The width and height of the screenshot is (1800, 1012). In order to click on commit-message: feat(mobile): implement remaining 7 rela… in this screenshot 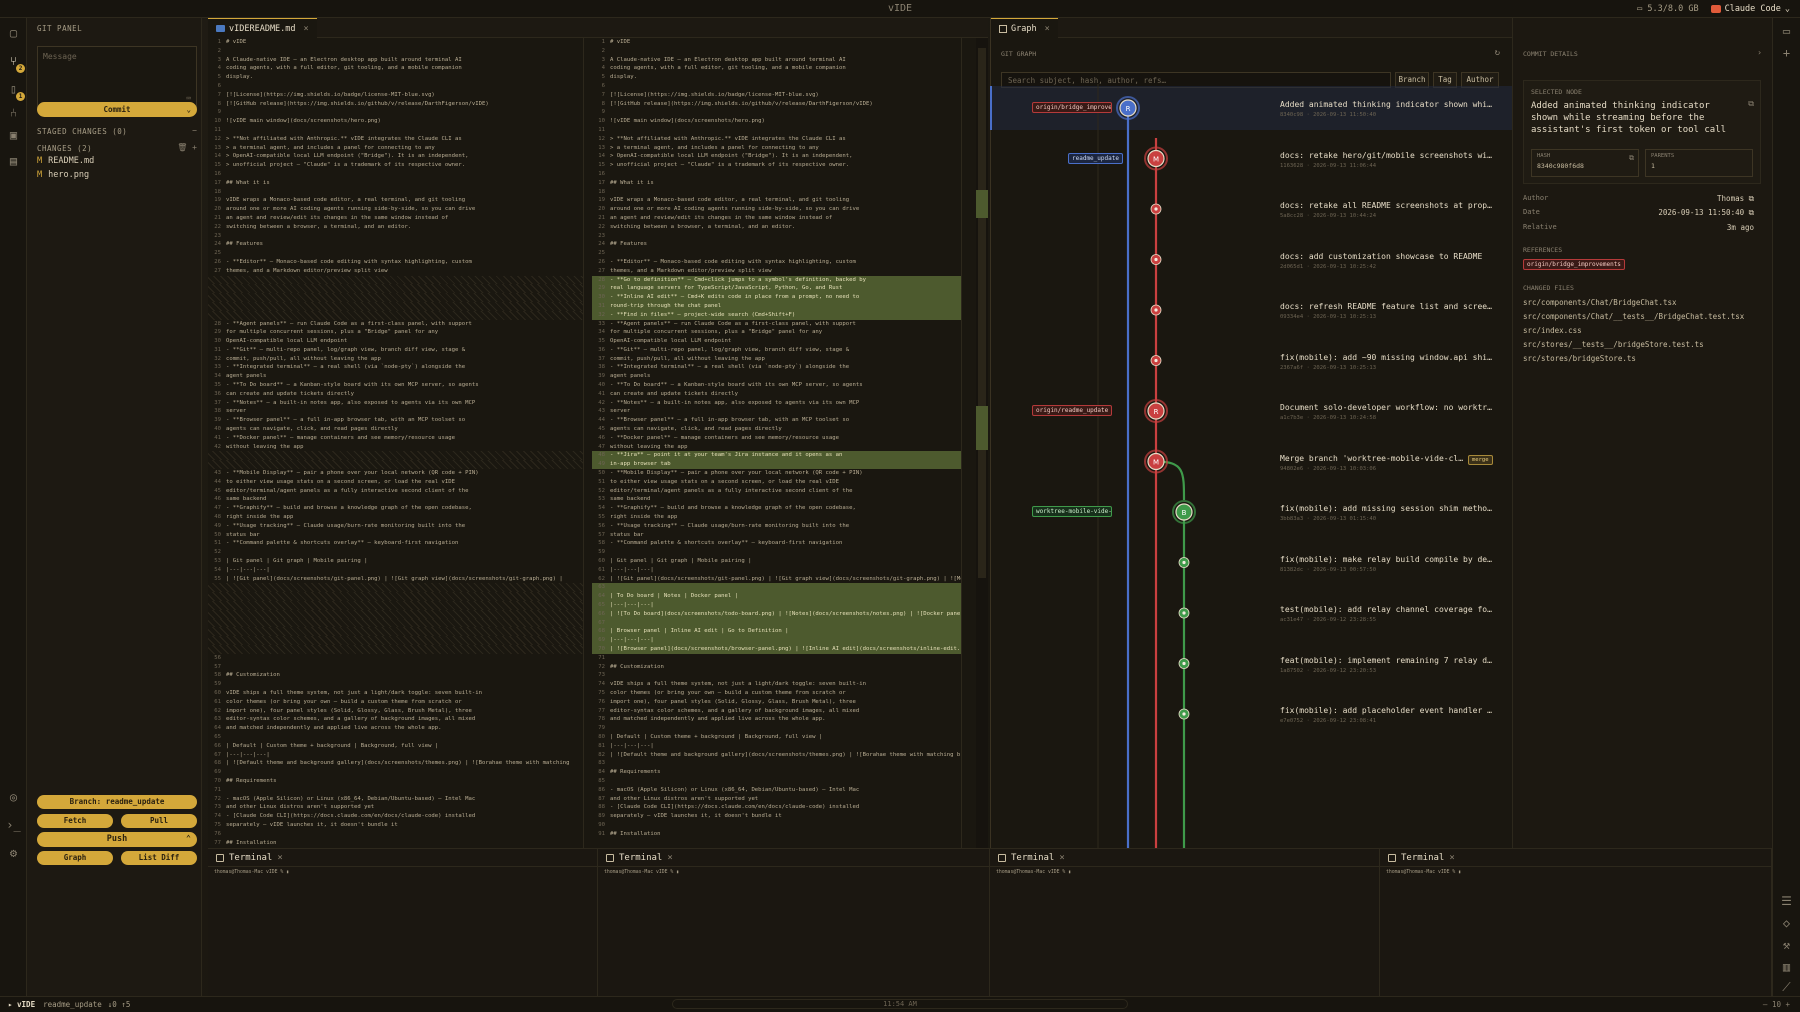, I will do `click(1387, 660)`.